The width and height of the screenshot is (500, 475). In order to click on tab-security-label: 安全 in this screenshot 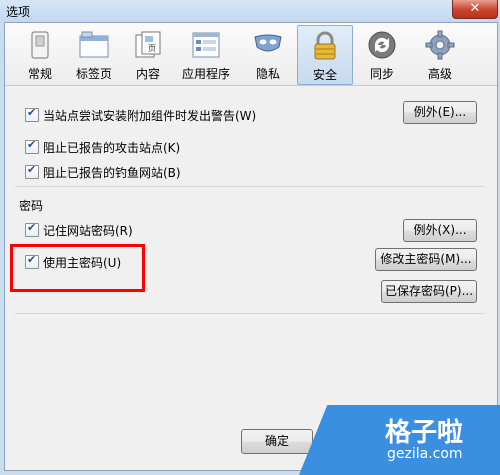, I will do `click(324, 75)`.